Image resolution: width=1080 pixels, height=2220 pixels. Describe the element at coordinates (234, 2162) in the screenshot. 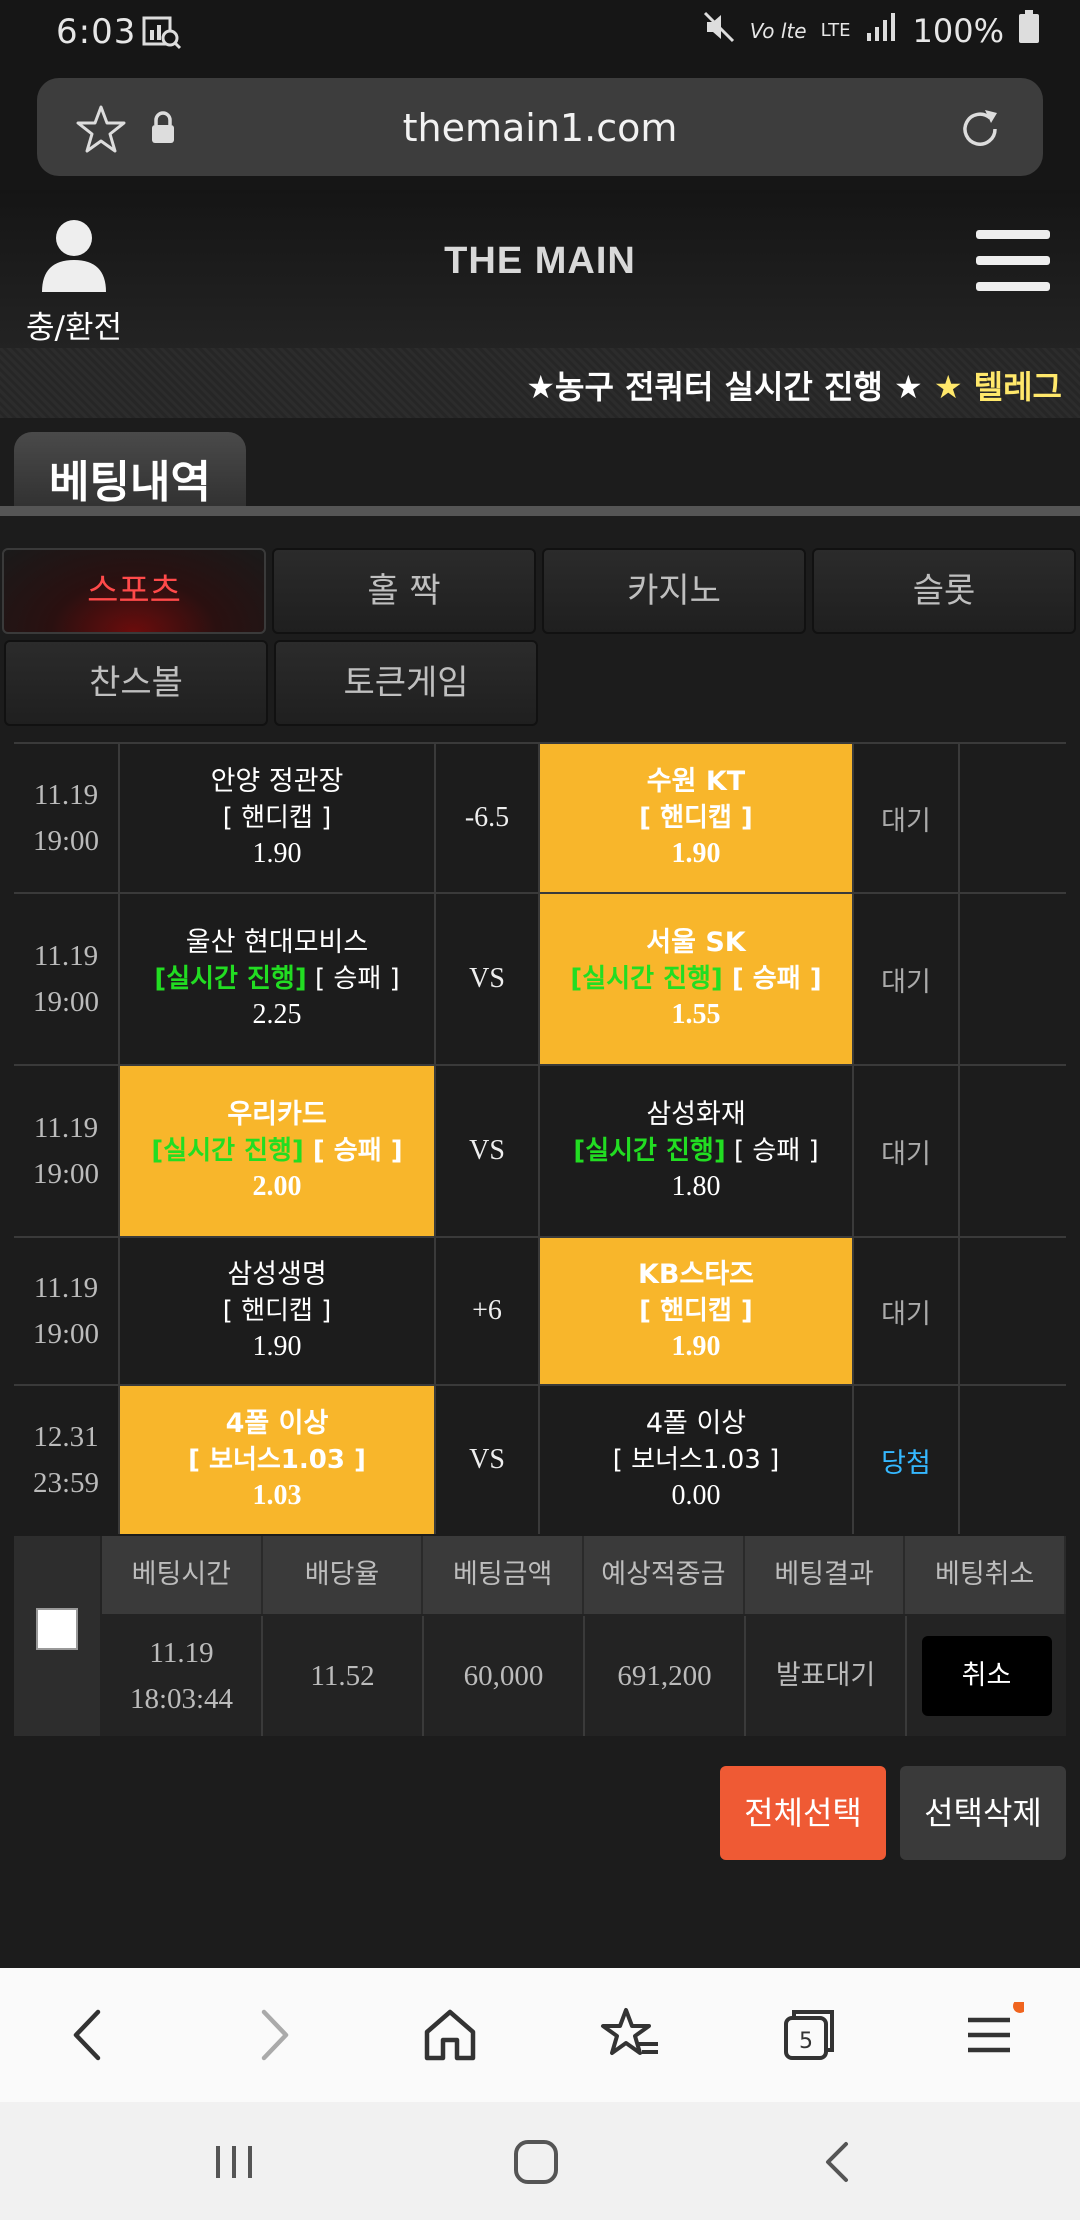

I see `recent-apps-icon` at that location.